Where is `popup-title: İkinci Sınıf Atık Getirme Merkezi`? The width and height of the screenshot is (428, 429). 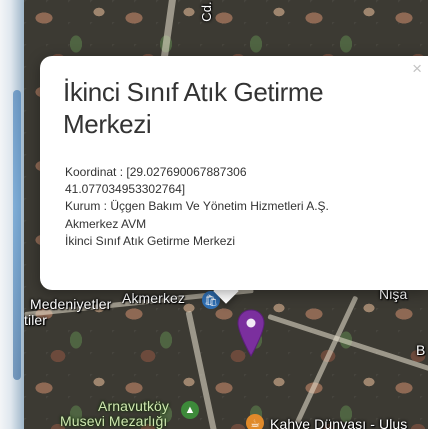 popup-title: İkinci Sınıf Atık Getirme Merkezi is located at coordinates (193, 108).